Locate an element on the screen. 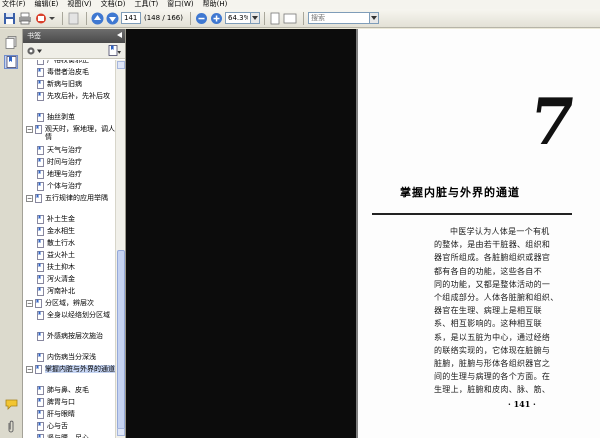 This screenshot has height=438, width=600. bookmark-item: 益火补土 is located at coordinates (74, 255).